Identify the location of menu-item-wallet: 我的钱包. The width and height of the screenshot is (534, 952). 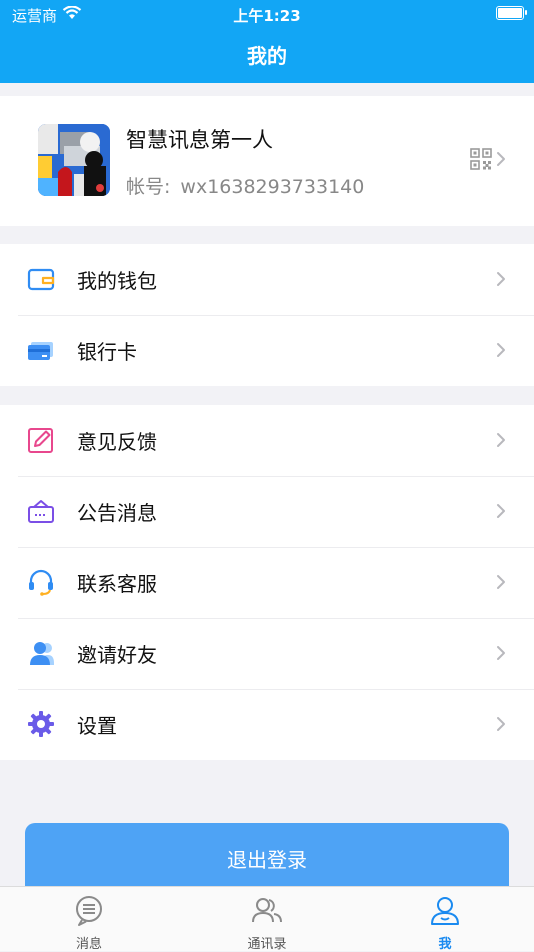
(267, 279).